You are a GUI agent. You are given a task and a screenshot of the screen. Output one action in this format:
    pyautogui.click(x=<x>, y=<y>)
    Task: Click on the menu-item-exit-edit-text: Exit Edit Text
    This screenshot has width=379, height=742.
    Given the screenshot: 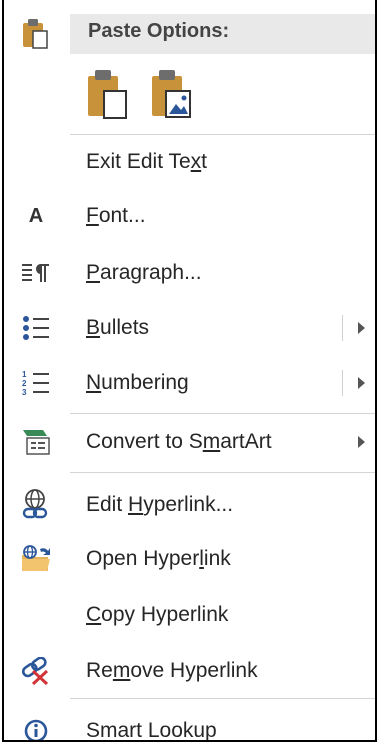 What is the action you would take?
    pyautogui.click(x=189, y=162)
    